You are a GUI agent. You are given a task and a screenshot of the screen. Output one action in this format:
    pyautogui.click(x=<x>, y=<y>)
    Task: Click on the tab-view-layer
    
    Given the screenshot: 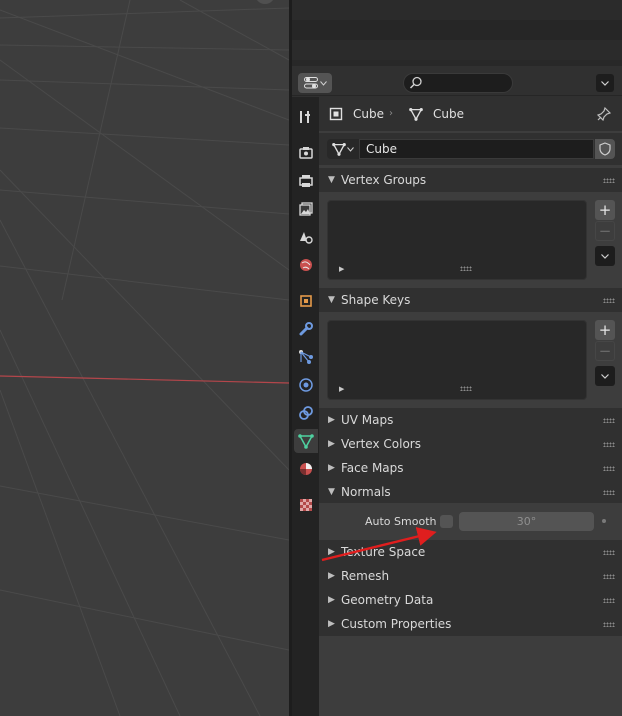 What is the action you would take?
    pyautogui.click(x=306, y=209)
    